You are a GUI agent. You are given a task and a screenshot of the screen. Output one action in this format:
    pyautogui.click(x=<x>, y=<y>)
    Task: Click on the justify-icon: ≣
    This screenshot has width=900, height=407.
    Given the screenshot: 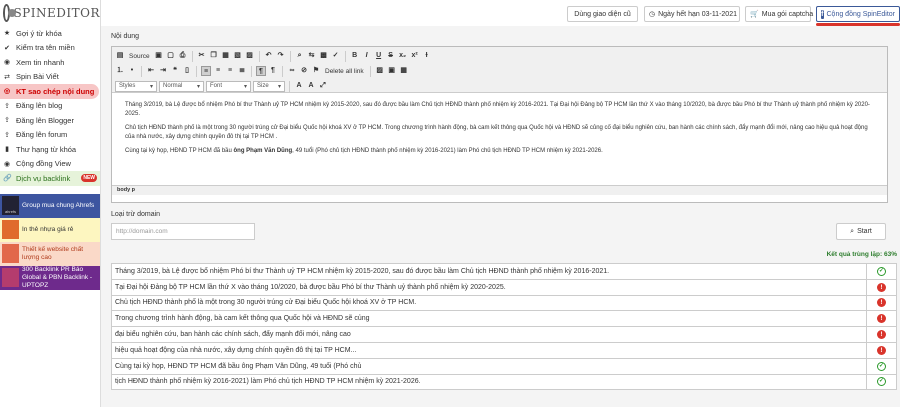 What is the action you would take?
    pyautogui.click(x=242, y=71)
    